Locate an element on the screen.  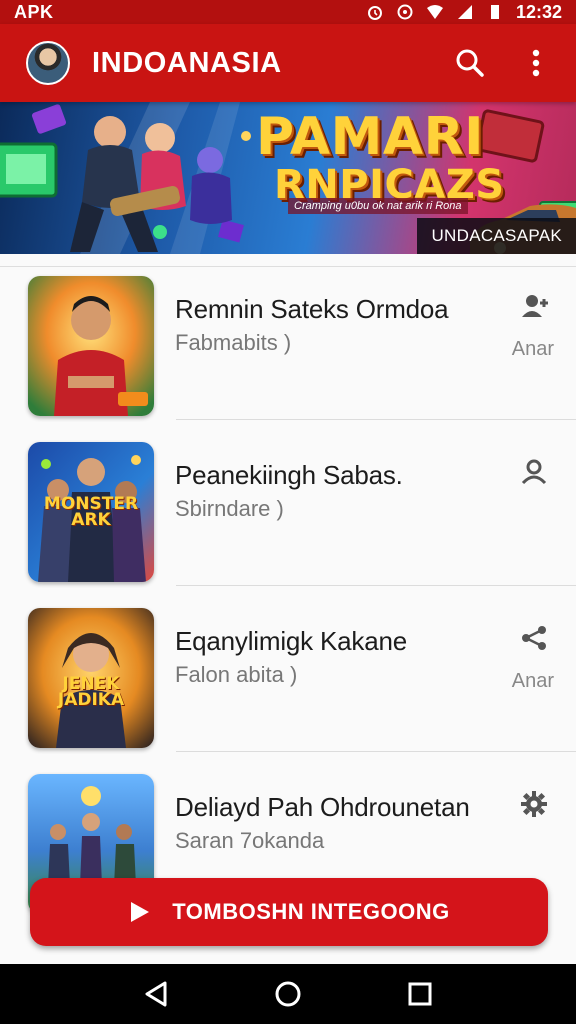
cta-label: TOMBOSHN INTEGOONG is located at coordinates (311, 911).